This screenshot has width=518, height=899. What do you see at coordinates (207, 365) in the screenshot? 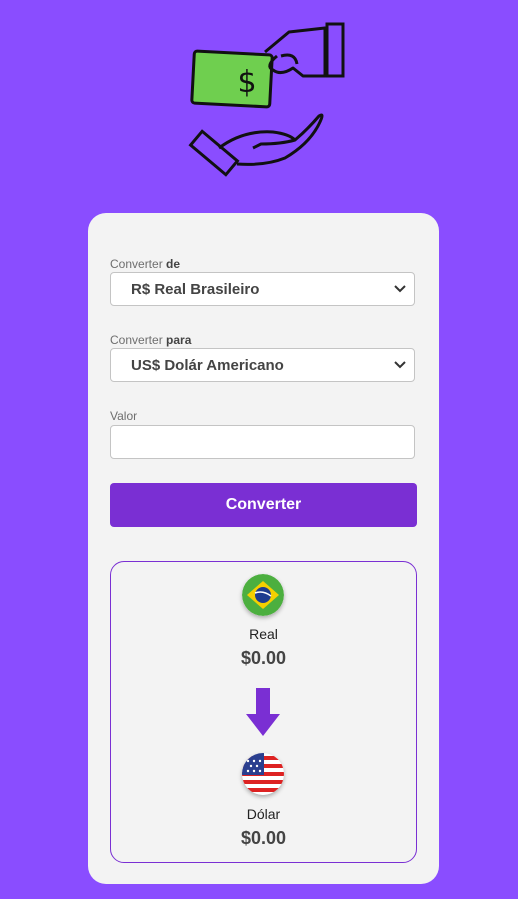
I see `to-currency-value: US$ Dolár Americano` at bounding box center [207, 365].